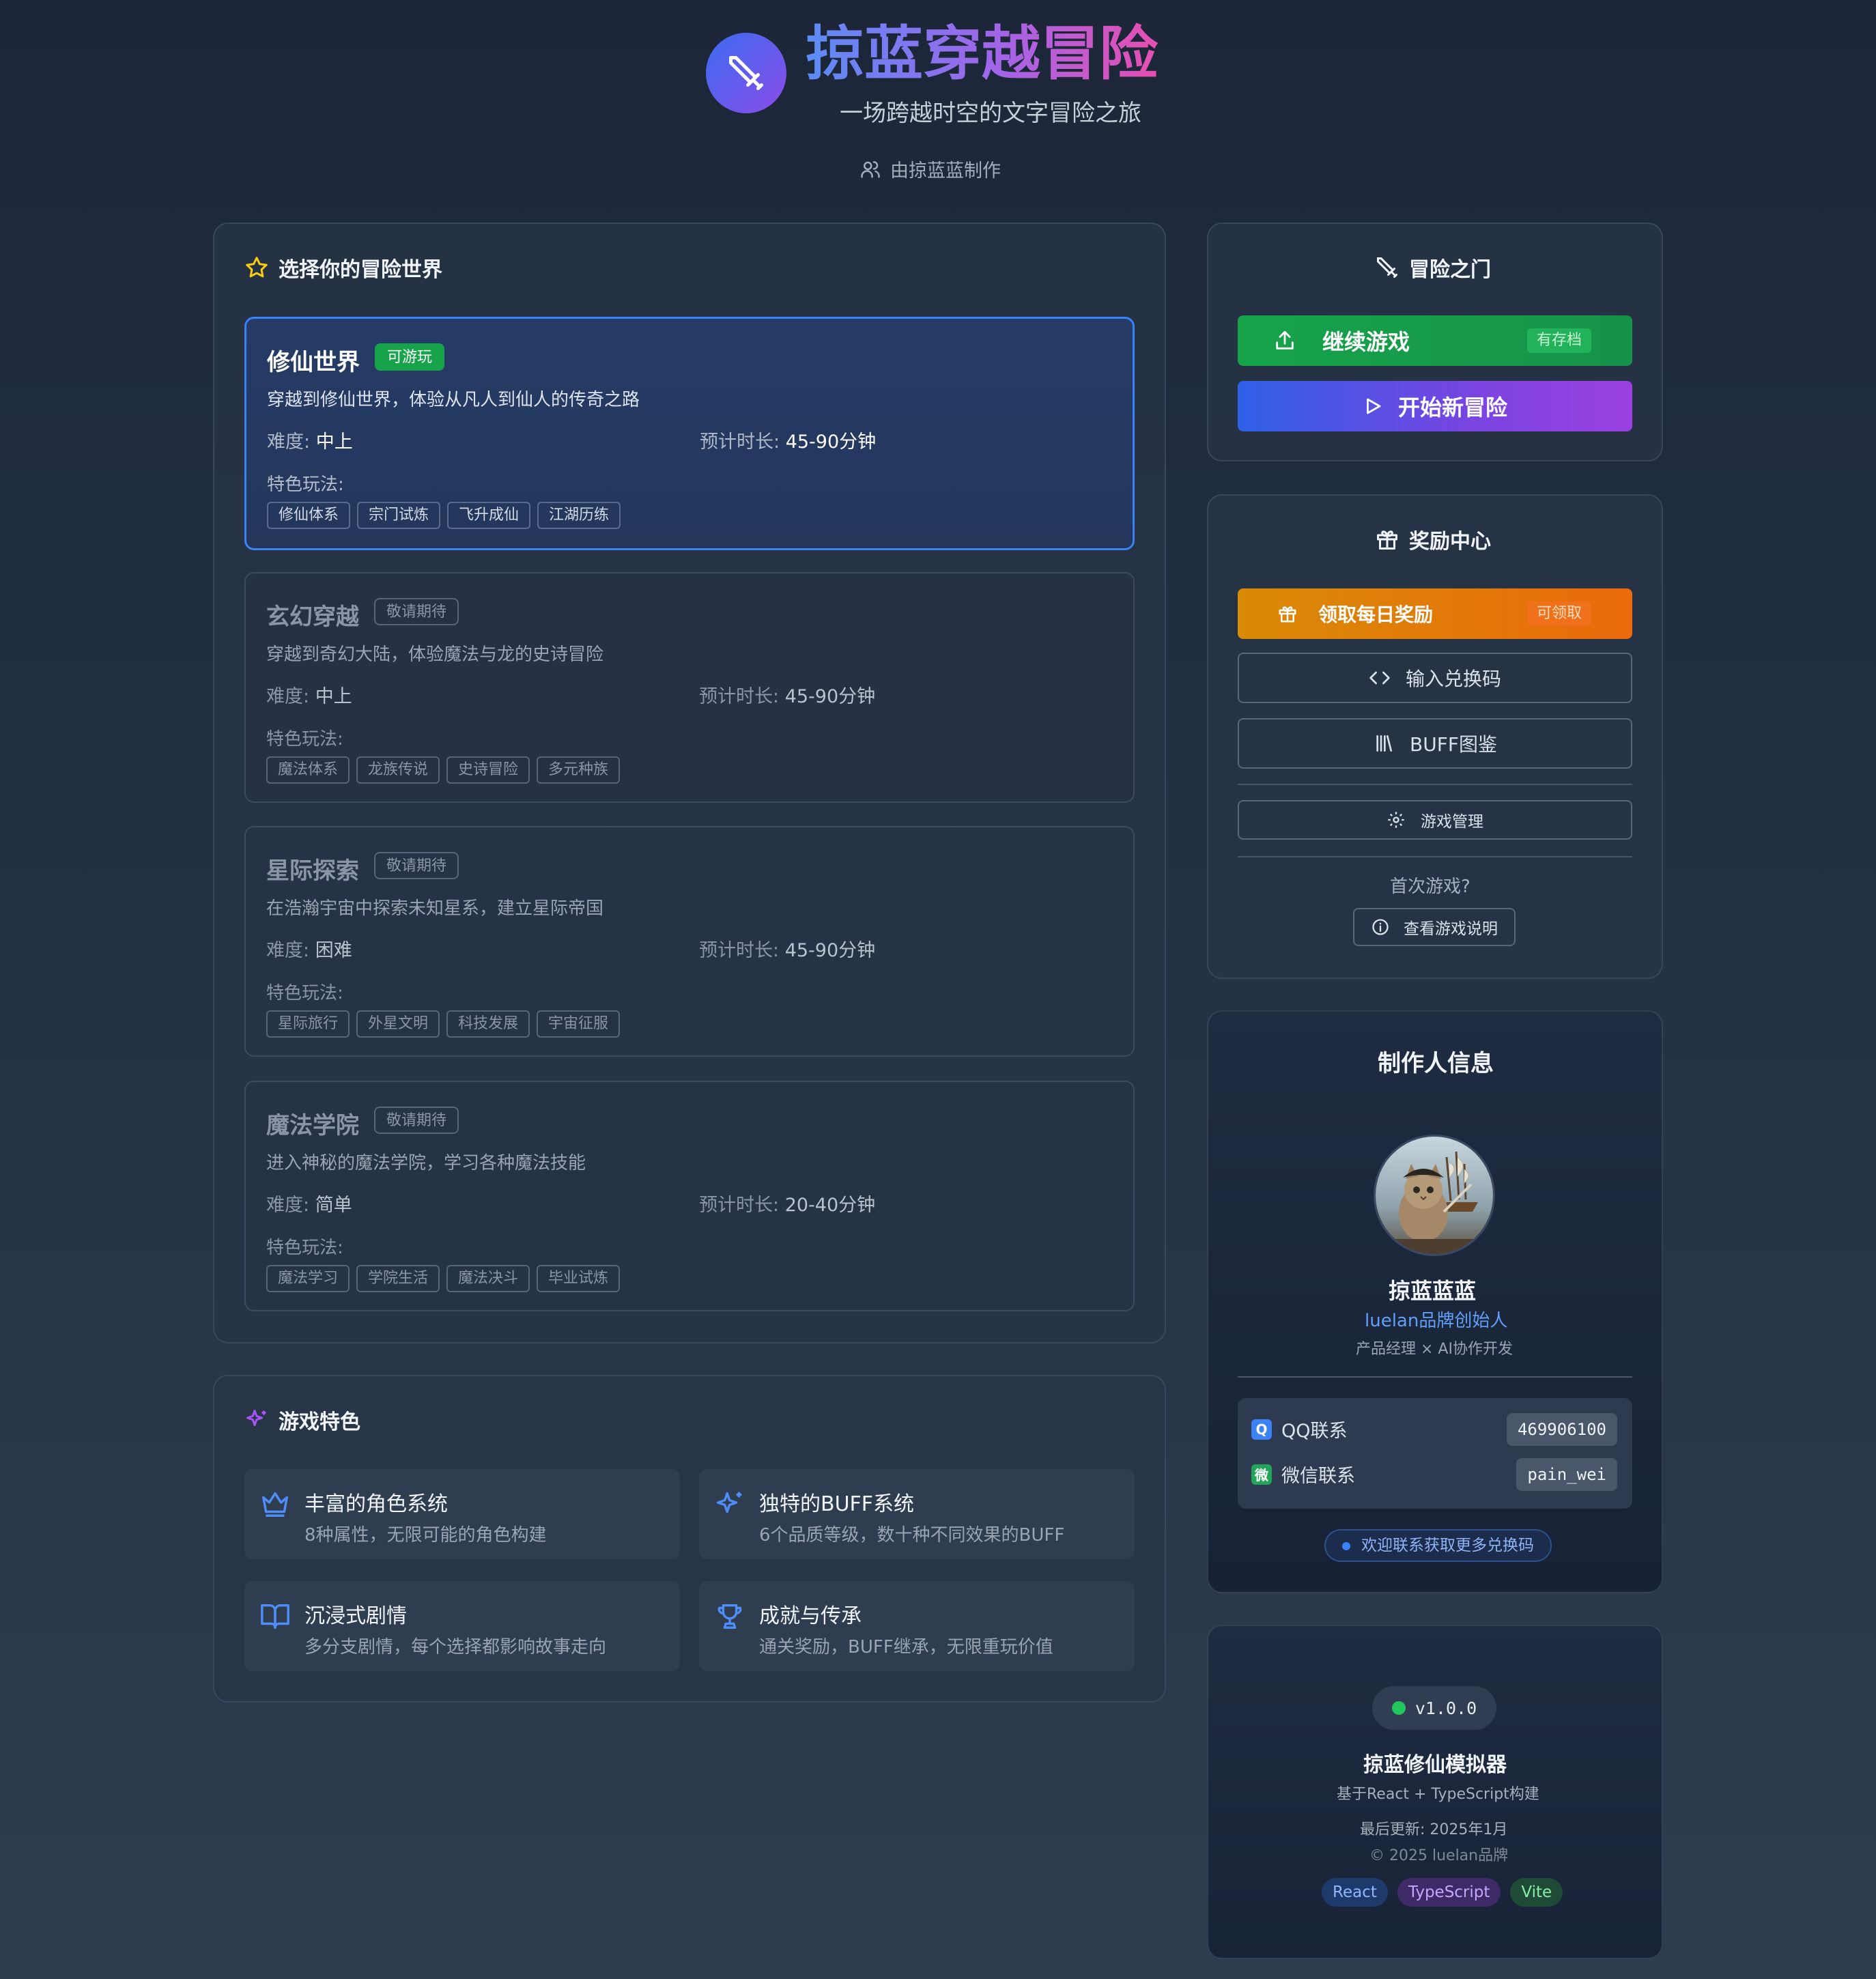 The image size is (1876, 1979). What do you see at coordinates (1438, 1795) in the screenshot?
I see `built-with: 基于React + TypeScript构建` at bounding box center [1438, 1795].